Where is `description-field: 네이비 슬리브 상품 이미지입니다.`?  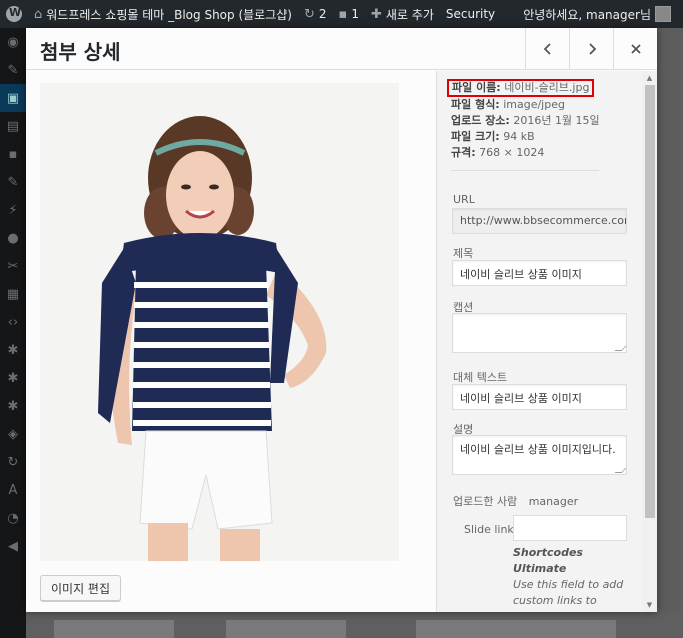 description-field: 네이비 슬리브 상품 이미지입니다. is located at coordinates (539, 455).